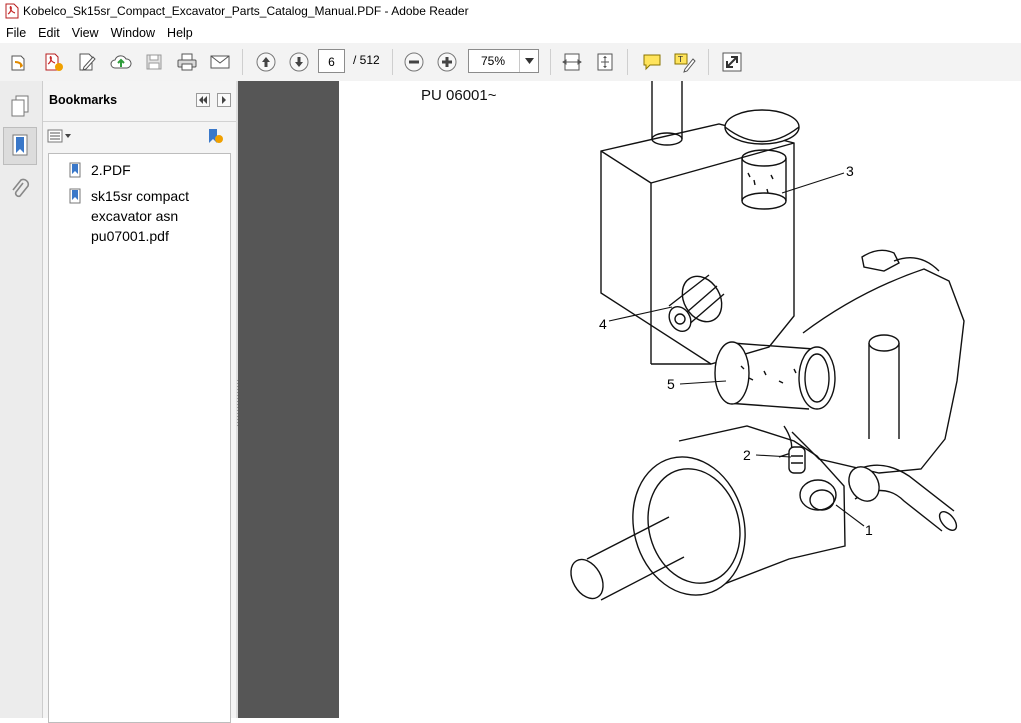 The image size is (1021, 723). What do you see at coordinates (603, 324) in the screenshot?
I see `callout-4: 4` at bounding box center [603, 324].